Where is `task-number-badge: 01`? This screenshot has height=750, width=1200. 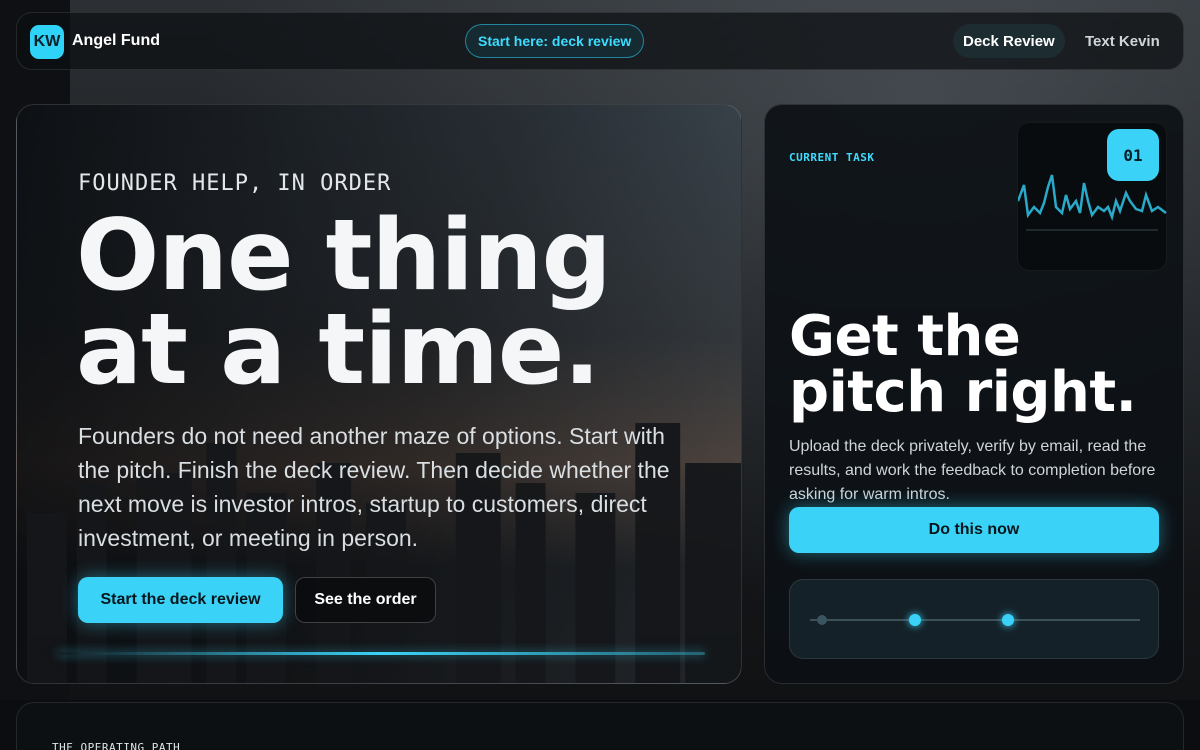 task-number-badge: 01 is located at coordinates (1133, 155).